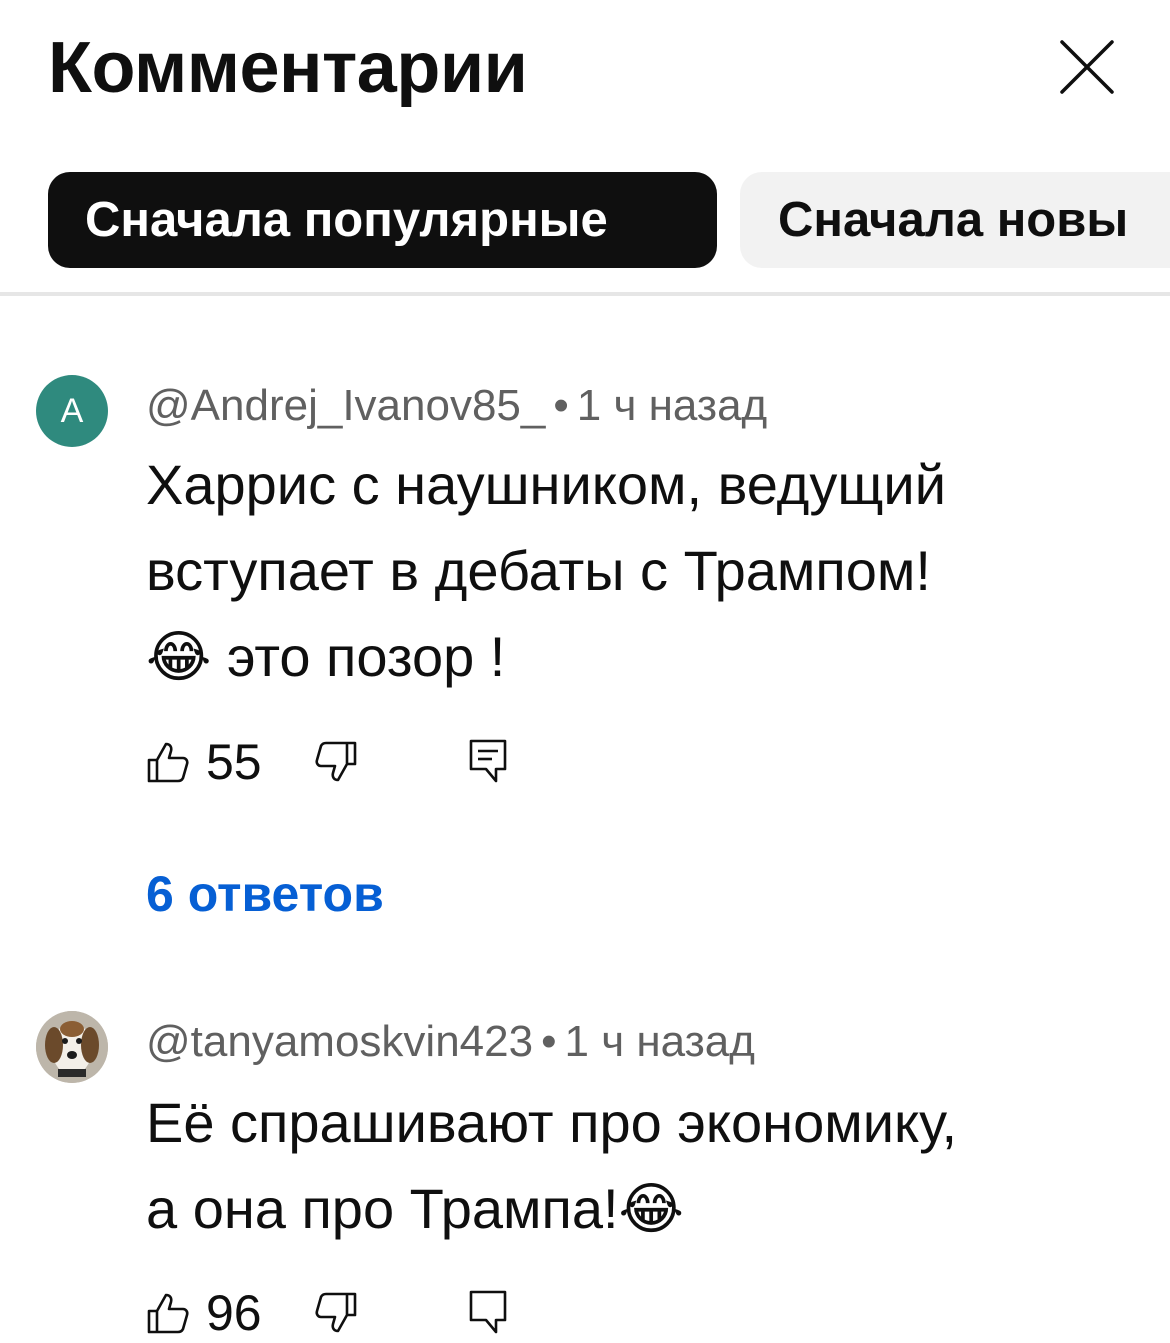 This screenshot has height=1343, width=1170. I want to click on like-count: 55, so click(234, 762).